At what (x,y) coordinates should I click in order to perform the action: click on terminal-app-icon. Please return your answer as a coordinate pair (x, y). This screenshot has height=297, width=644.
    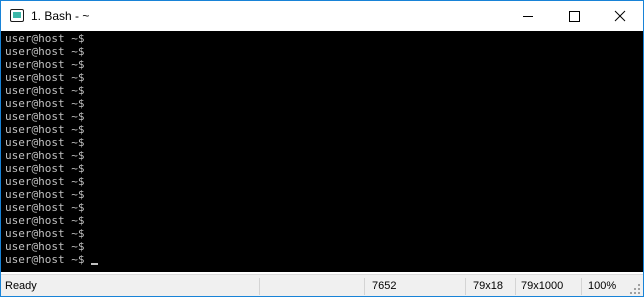
    Looking at the image, I should click on (17, 15).